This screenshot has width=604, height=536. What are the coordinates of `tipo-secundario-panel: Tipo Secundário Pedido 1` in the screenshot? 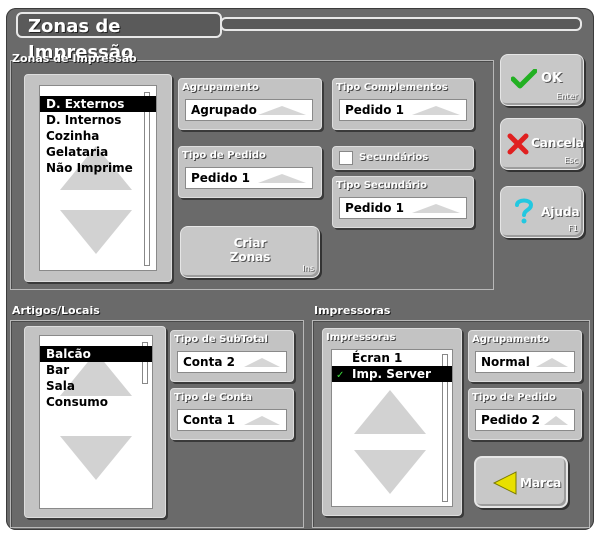 It's located at (403, 202).